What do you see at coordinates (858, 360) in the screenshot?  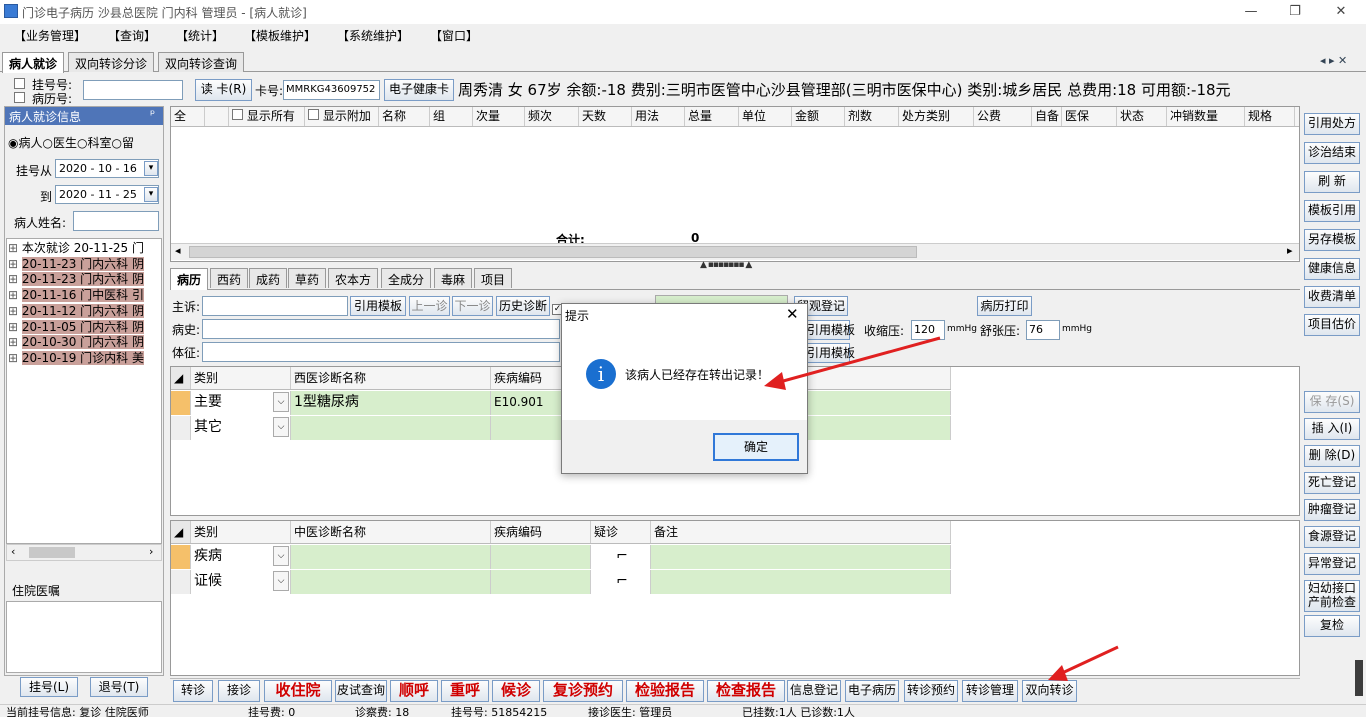 I see `arrow-to-message` at bounding box center [858, 360].